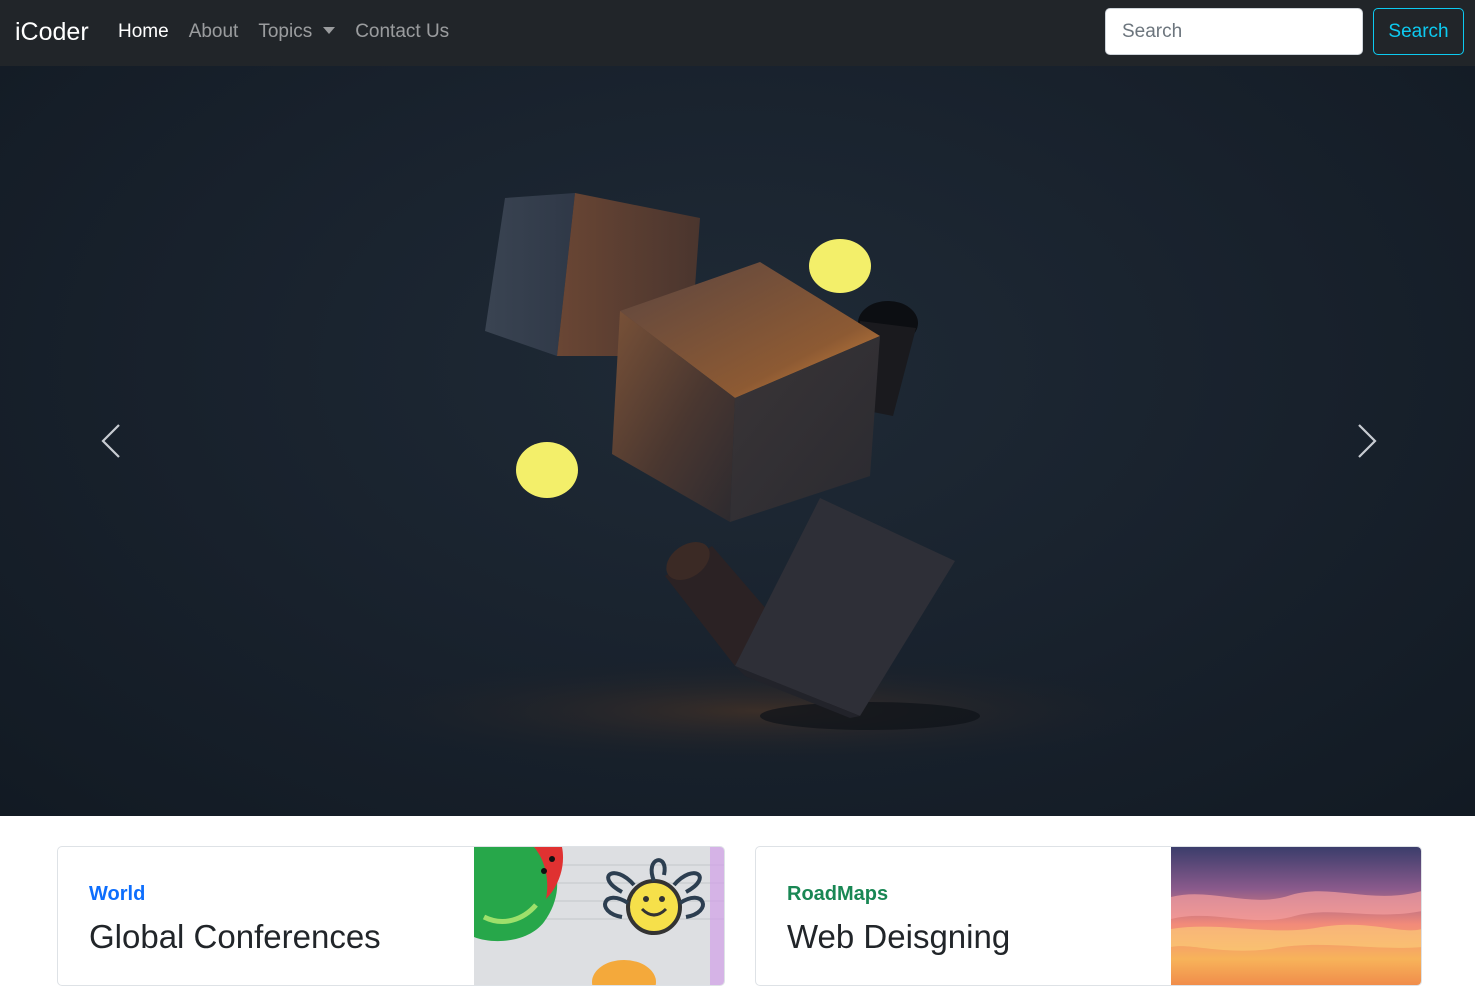 Image resolution: width=1475 pixels, height=986 pixels. I want to click on card-title: Global Conferences, so click(235, 936).